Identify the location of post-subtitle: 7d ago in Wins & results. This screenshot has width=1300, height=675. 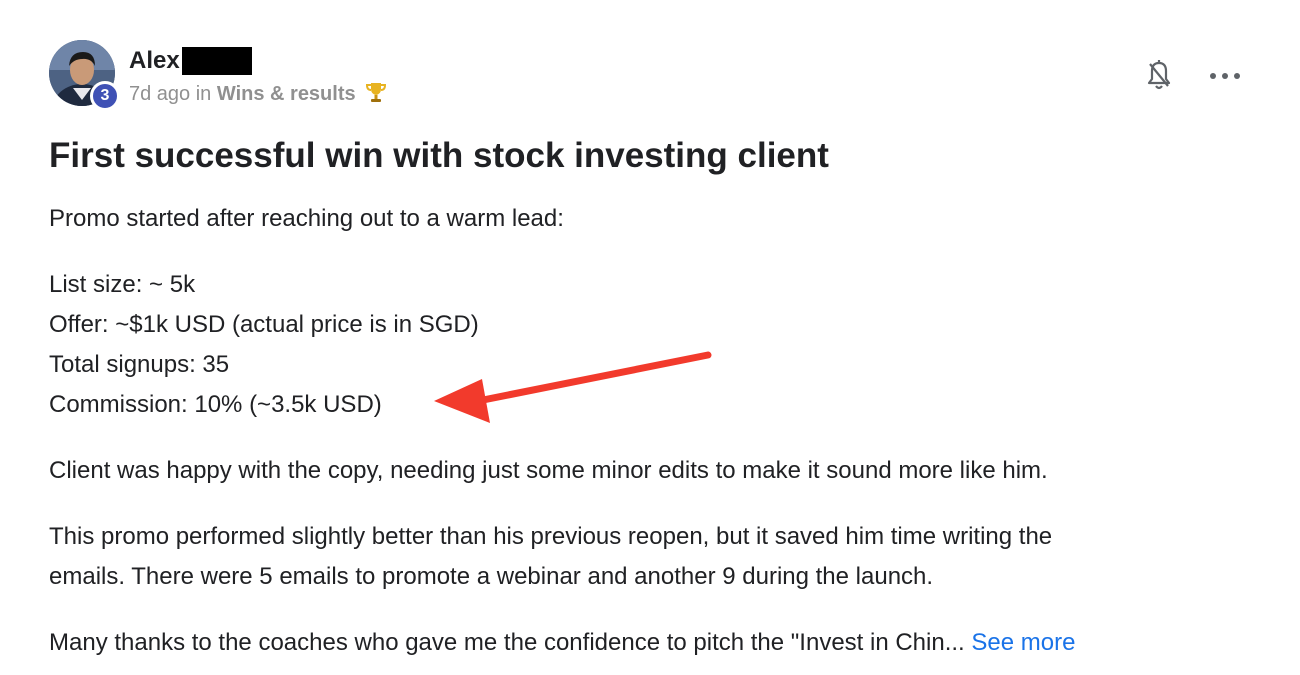
(258, 95).